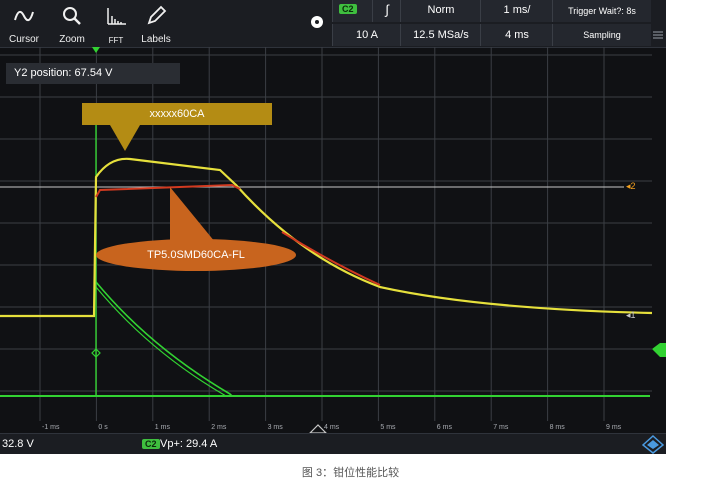 This screenshot has height=501, width=701. Describe the element at coordinates (445, 427) in the screenshot. I see `x-tick-label: 6 ms` at that location.